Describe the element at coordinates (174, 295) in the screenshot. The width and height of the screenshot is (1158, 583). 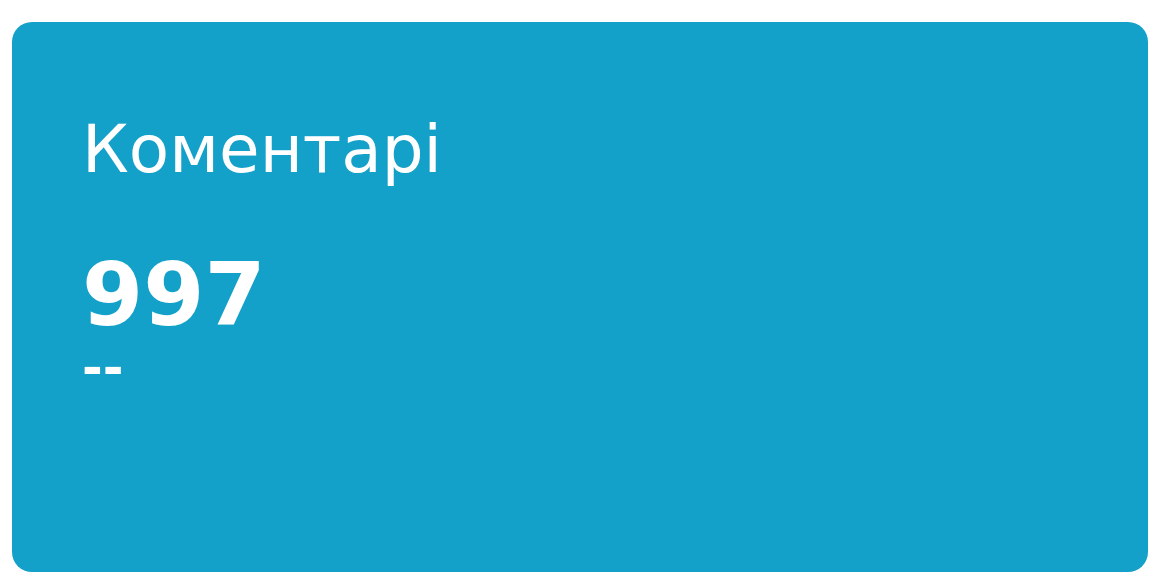
I see `comment-count: 997` at that location.